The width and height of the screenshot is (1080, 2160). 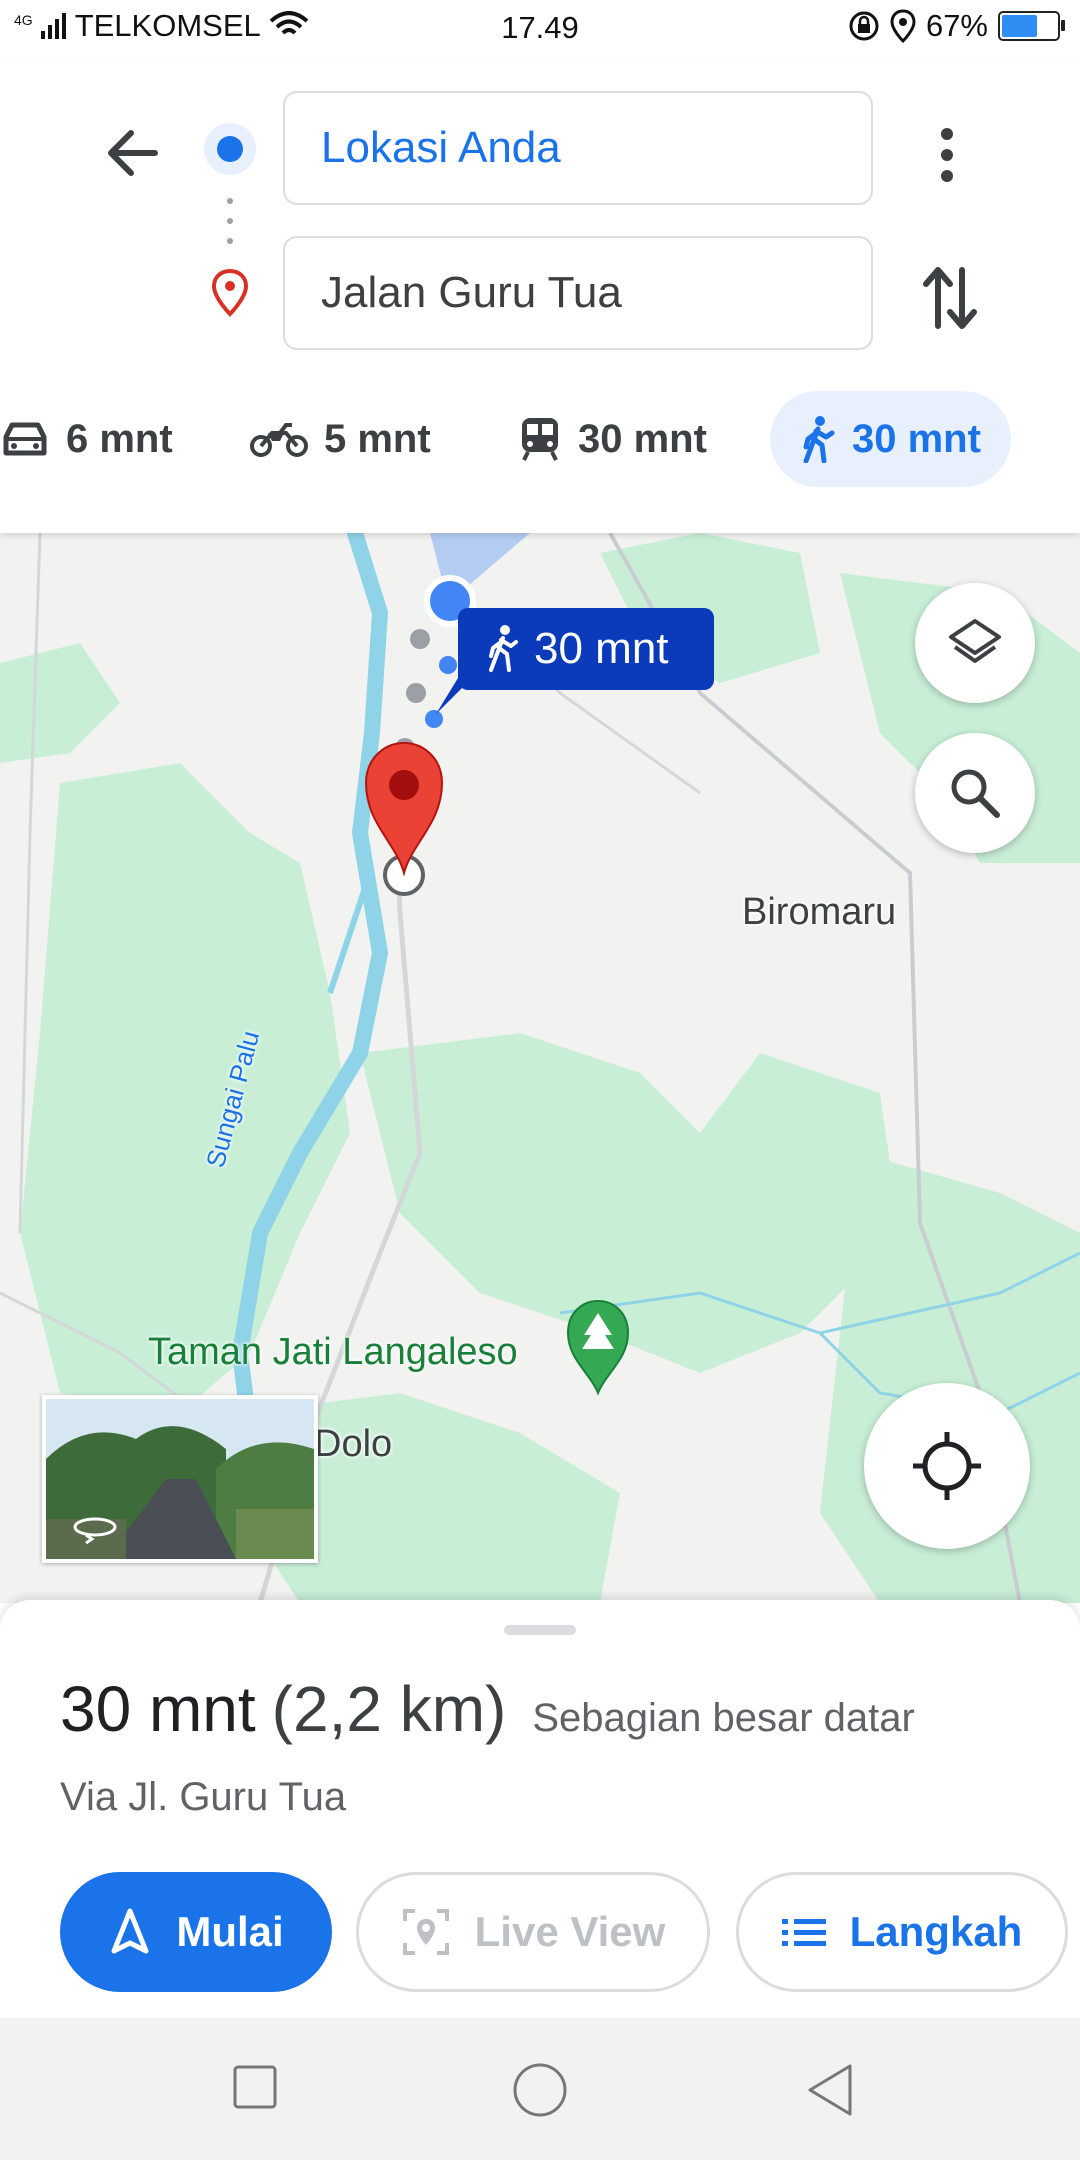 I want to click on start-button: Mulai, so click(x=196, y=1932).